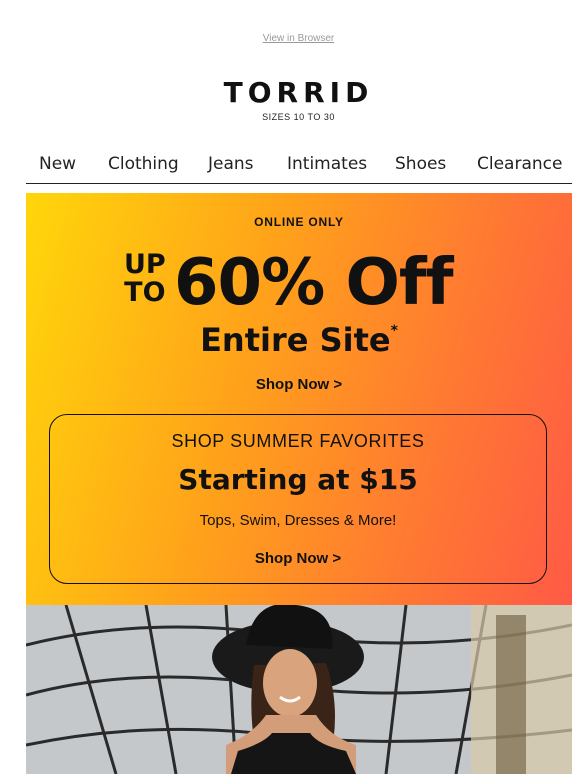 This screenshot has height=774, width=580. Describe the element at coordinates (298, 479) in the screenshot. I see `starting-price-headline: Starting at $15` at that location.